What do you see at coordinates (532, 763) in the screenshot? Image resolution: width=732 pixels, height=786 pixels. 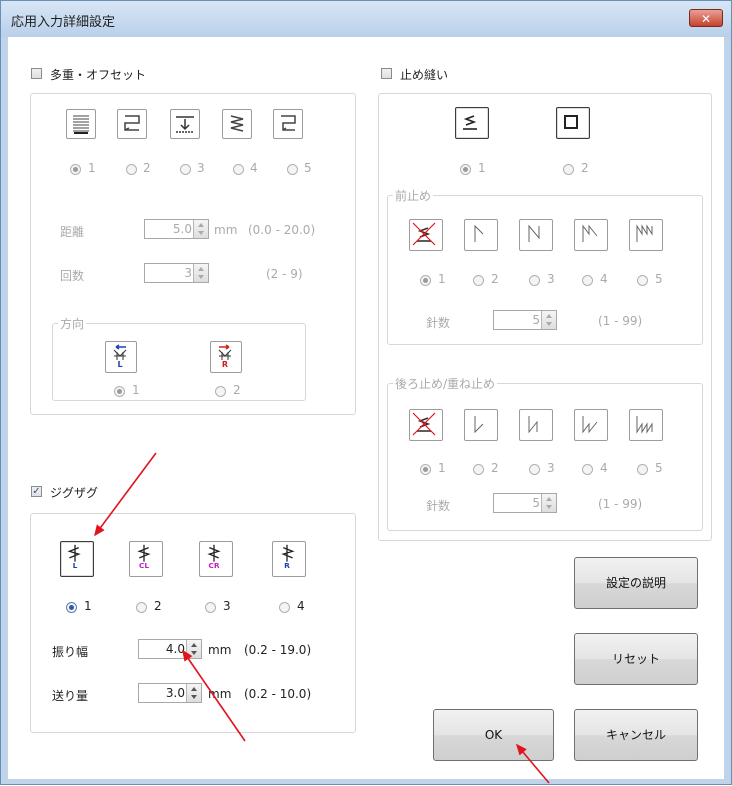 I see `arrow-to-ok-button` at bounding box center [532, 763].